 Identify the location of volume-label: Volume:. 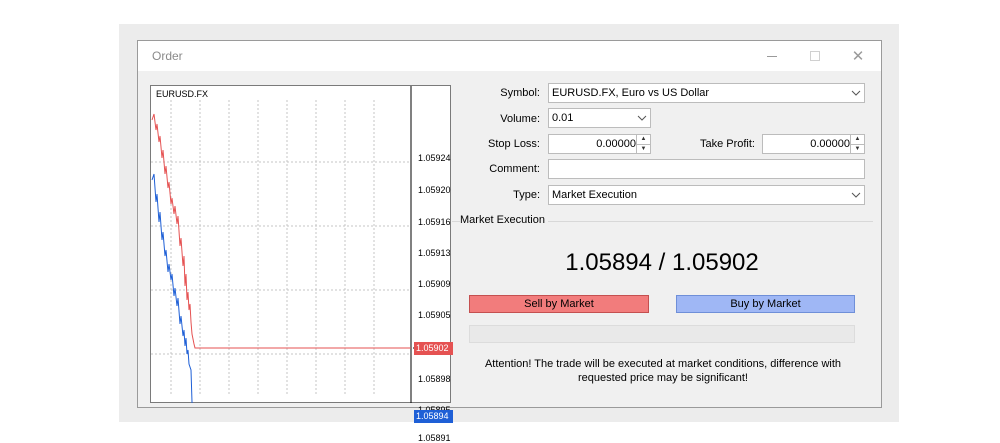
(520, 119).